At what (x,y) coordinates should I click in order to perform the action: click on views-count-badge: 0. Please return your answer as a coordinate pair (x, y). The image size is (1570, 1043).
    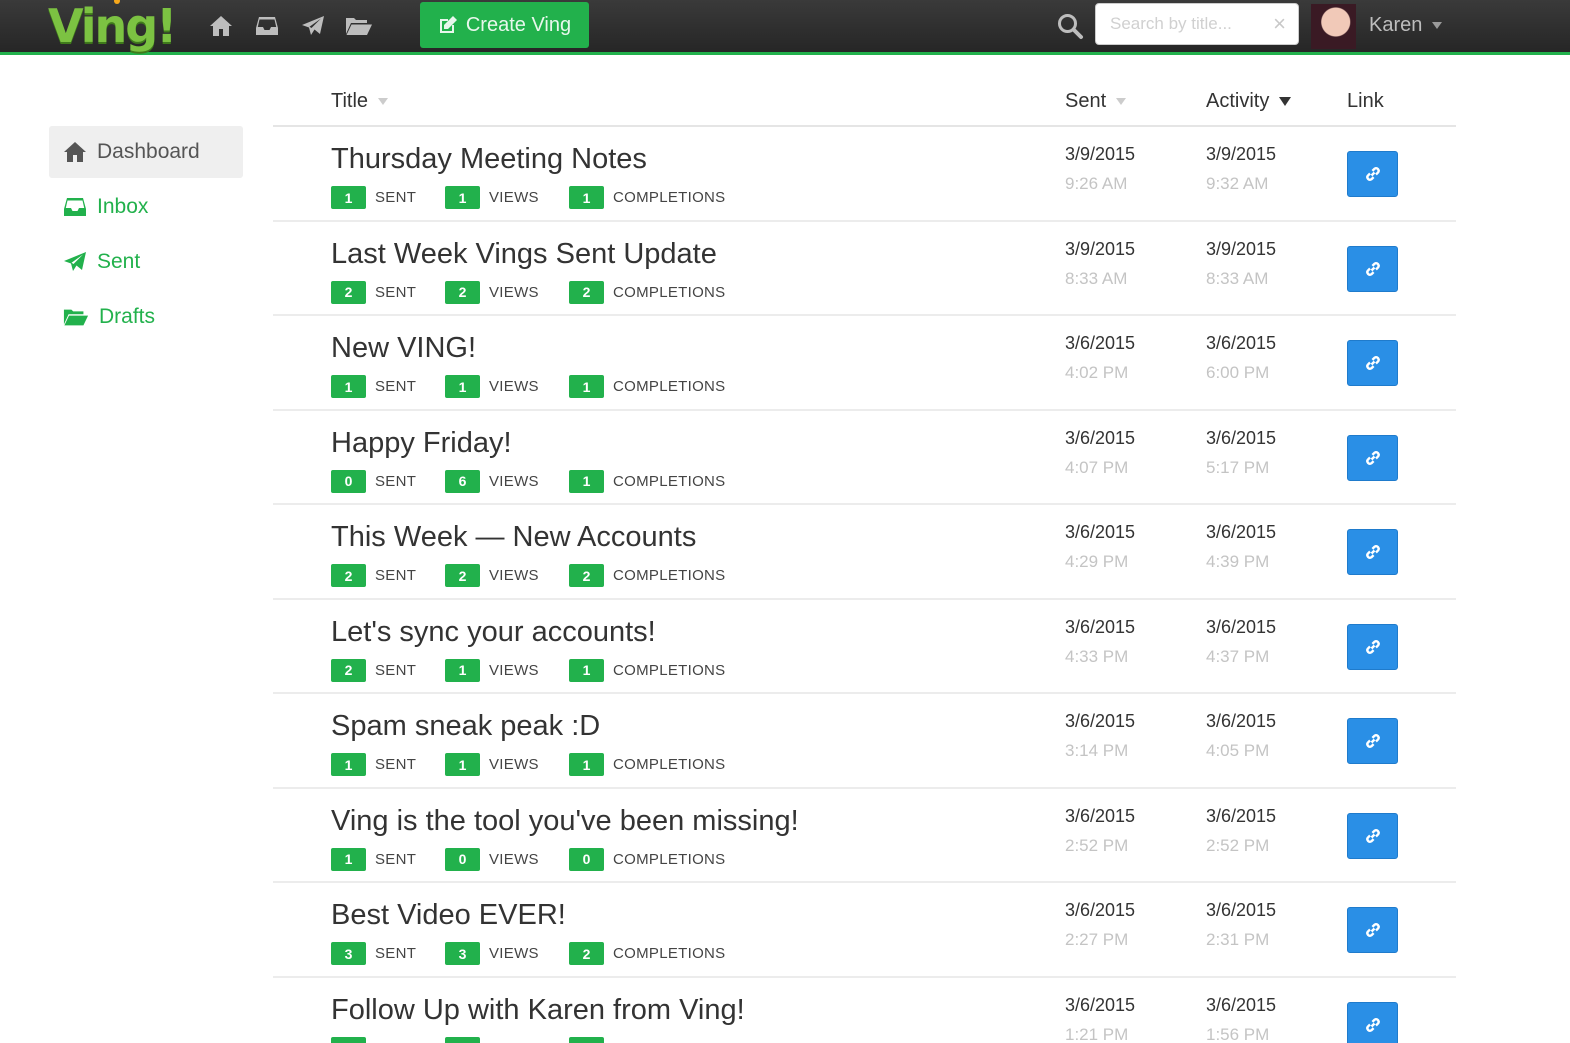
    Looking at the image, I should click on (462, 859).